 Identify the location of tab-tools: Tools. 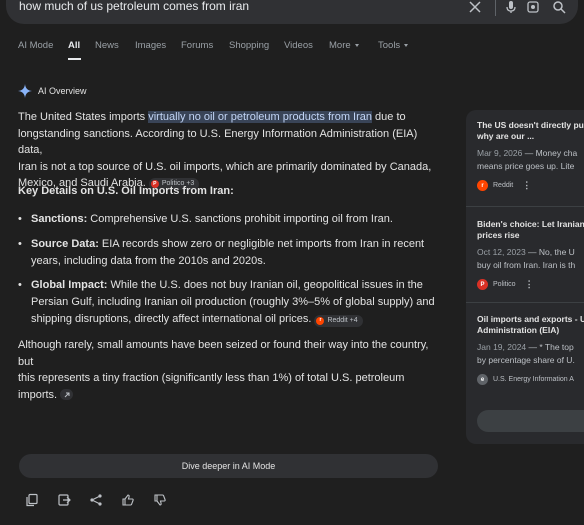
(393, 45).